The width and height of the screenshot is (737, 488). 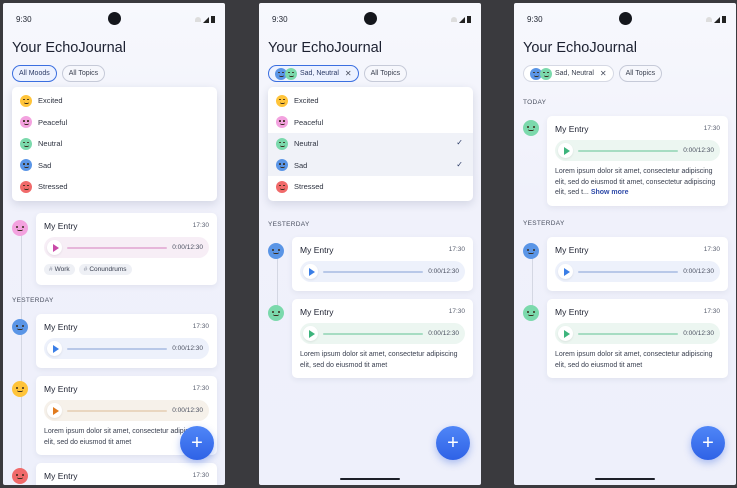 I want to click on entry-card: My Entry 17:30, so click(x=126, y=474).